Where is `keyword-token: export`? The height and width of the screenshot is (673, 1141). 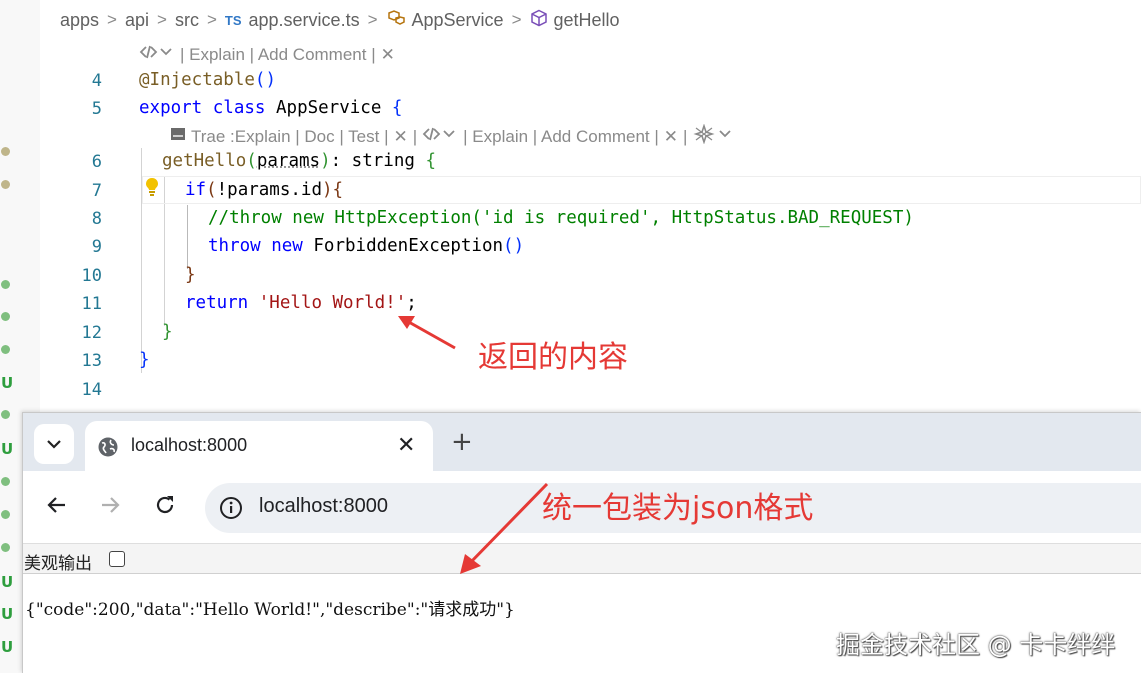 keyword-token: export is located at coordinates (171, 108).